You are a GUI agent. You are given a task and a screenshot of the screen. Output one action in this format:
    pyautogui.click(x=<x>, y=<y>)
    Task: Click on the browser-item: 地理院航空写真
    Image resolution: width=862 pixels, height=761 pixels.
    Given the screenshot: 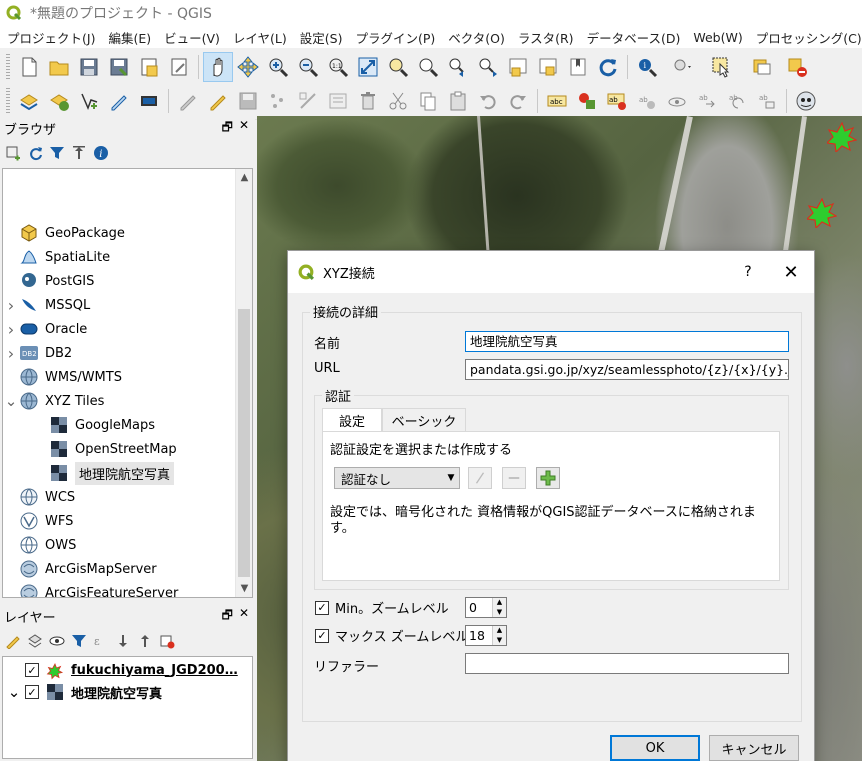 What is the action you would take?
    pyautogui.click(x=104, y=473)
    